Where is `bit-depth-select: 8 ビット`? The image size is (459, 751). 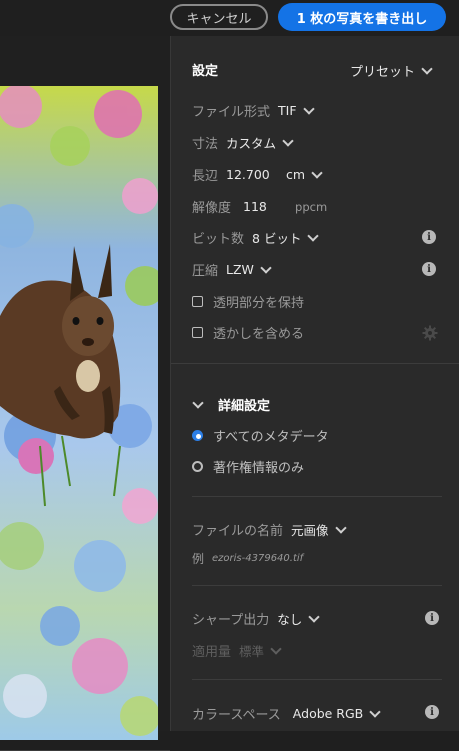
bit-depth-select: 8 ビット is located at coordinates (276, 237).